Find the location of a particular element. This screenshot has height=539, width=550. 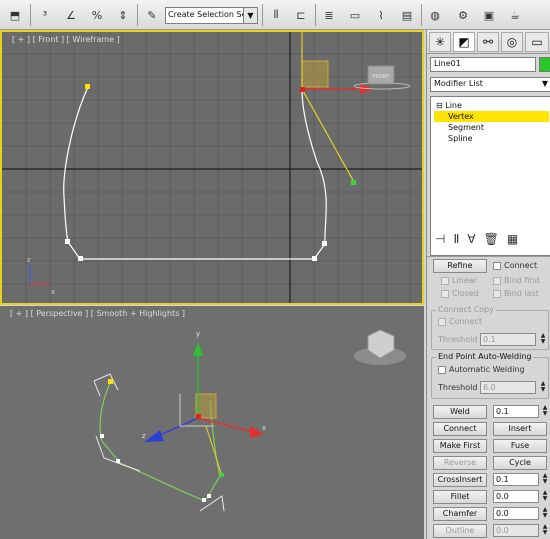

render-setup-icon: ⚙ is located at coordinates (463, 15).